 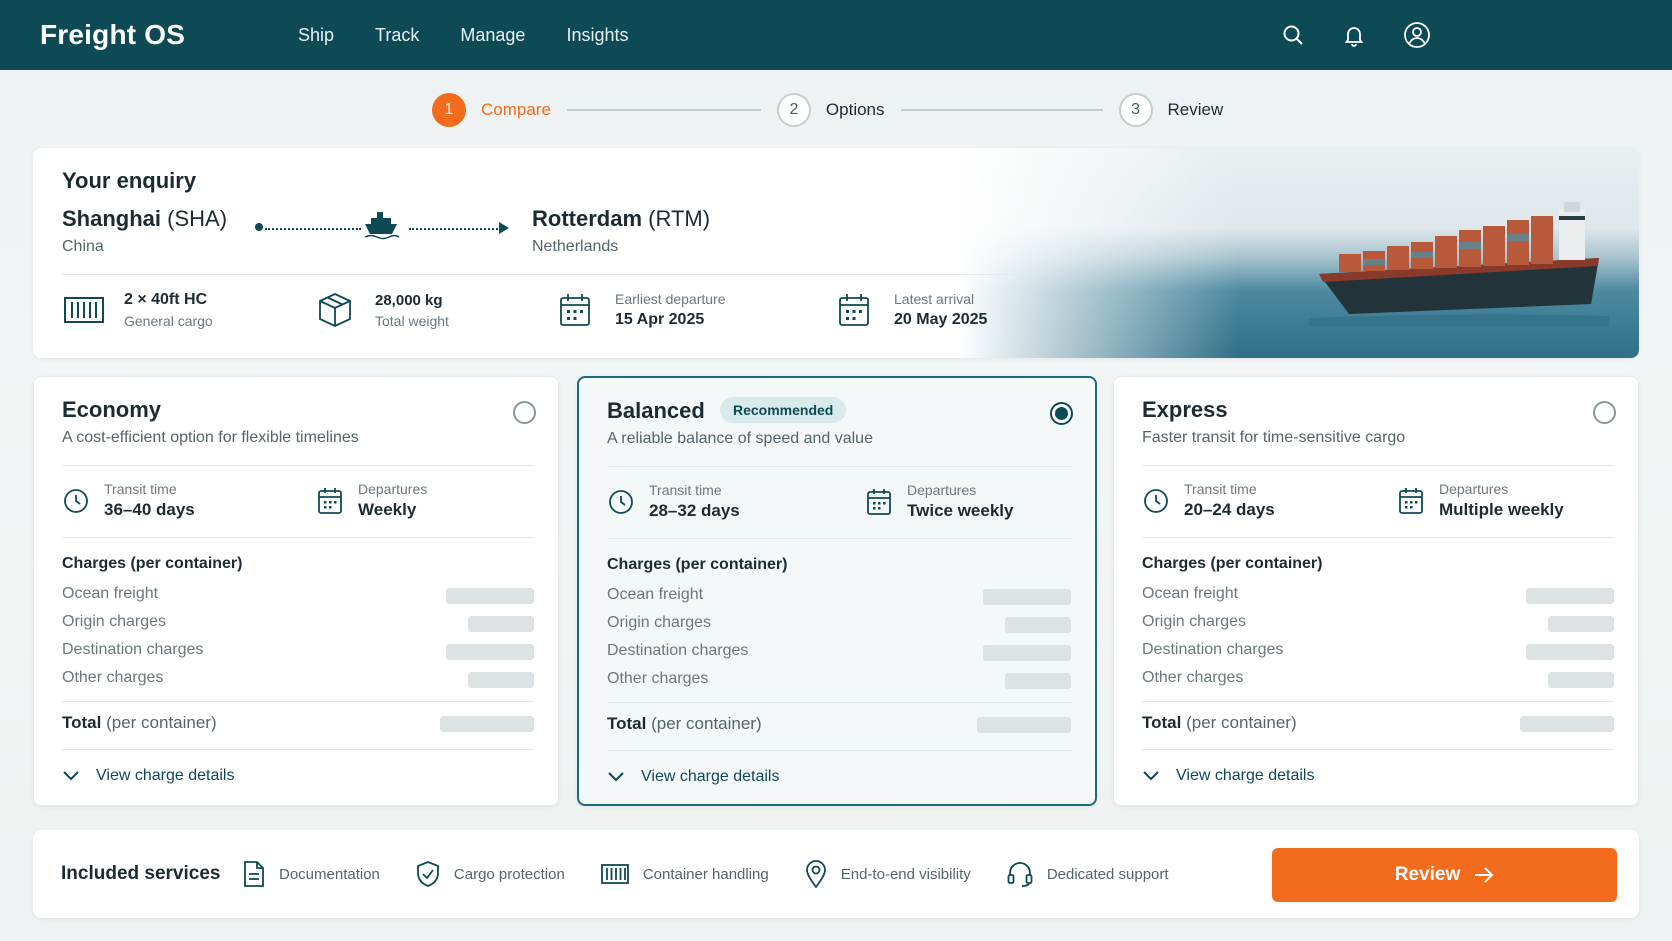 I want to click on location-pin-icon, so click(x=815, y=874).